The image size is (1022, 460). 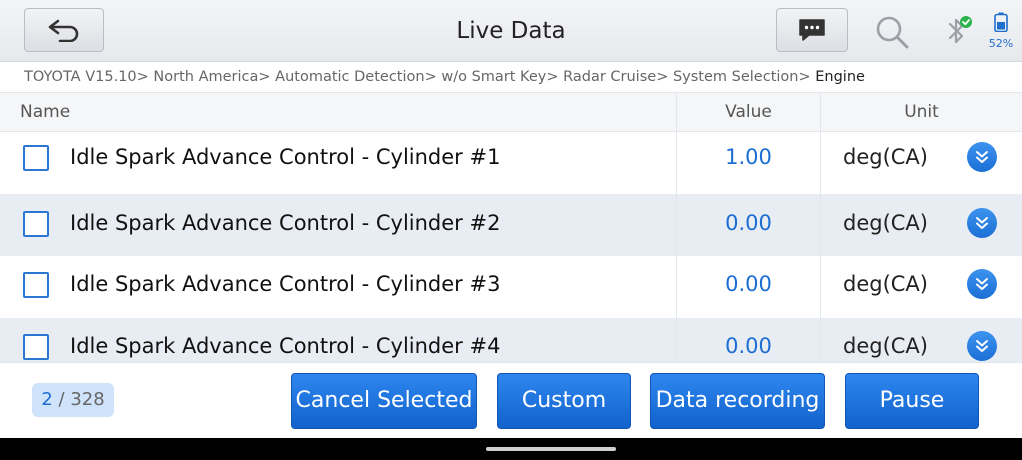 I want to click on message-icon, so click(x=812, y=30).